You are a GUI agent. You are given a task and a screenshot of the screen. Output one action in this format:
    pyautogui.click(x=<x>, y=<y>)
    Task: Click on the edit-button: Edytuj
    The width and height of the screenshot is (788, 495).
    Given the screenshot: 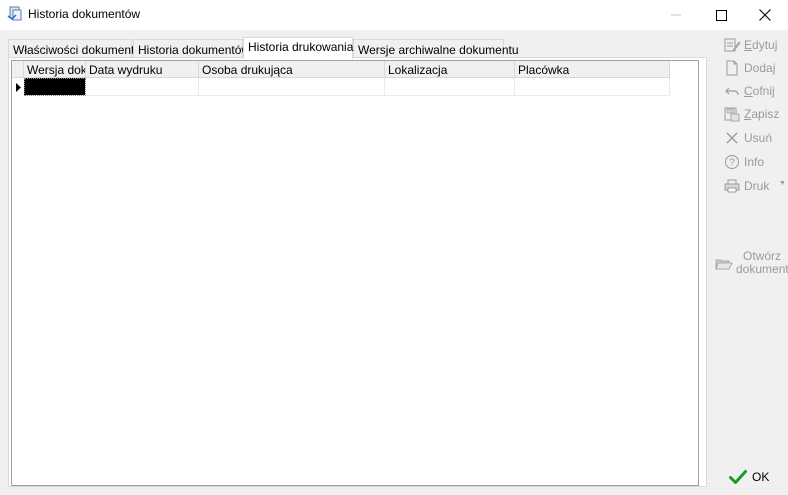 What is the action you would take?
    pyautogui.click(x=750, y=45)
    